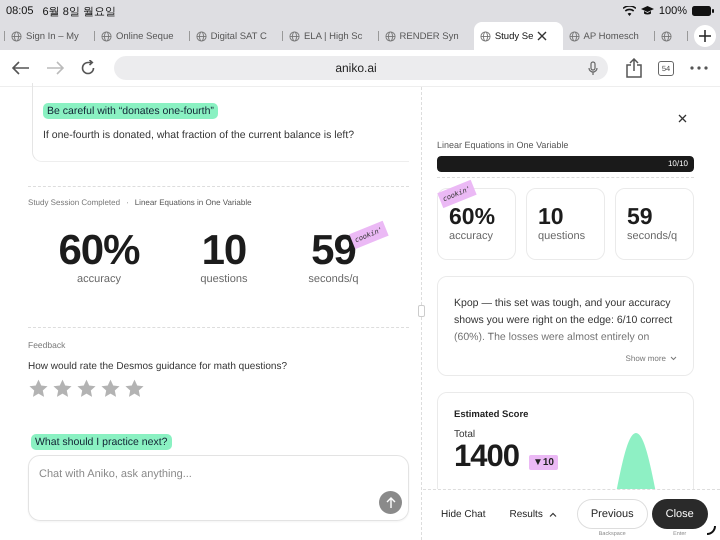 The width and height of the screenshot is (720, 540). What do you see at coordinates (593, 68) in the screenshot?
I see `microphone-icon` at bounding box center [593, 68].